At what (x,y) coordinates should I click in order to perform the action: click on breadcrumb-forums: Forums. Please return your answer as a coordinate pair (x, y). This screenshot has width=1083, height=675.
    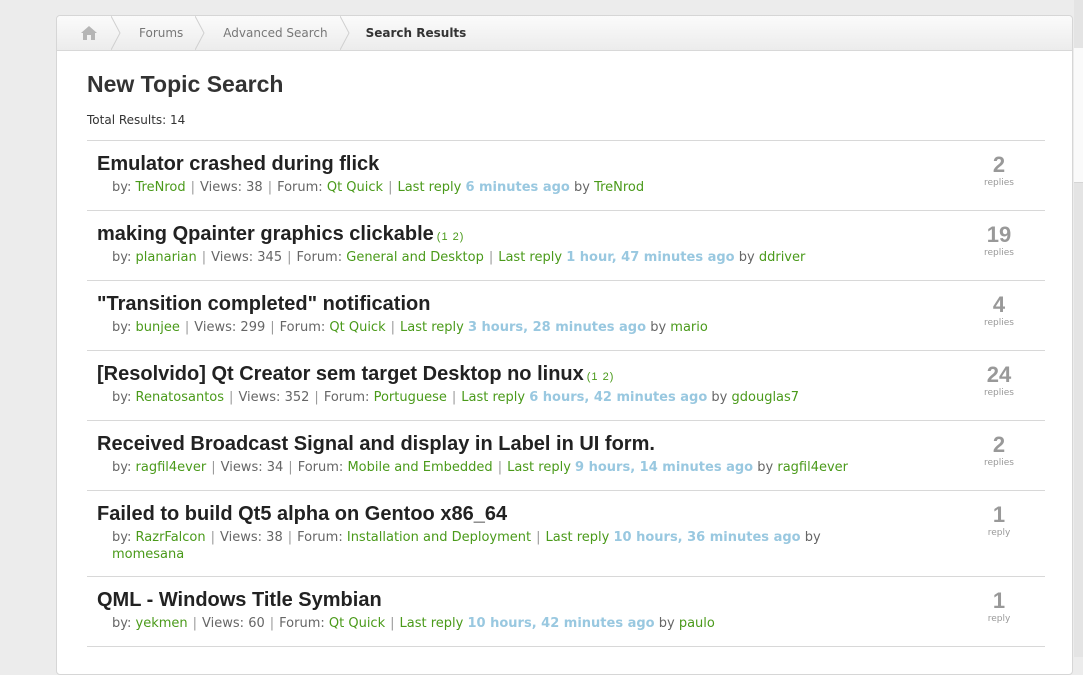
    Looking at the image, I should click on (163, 33).